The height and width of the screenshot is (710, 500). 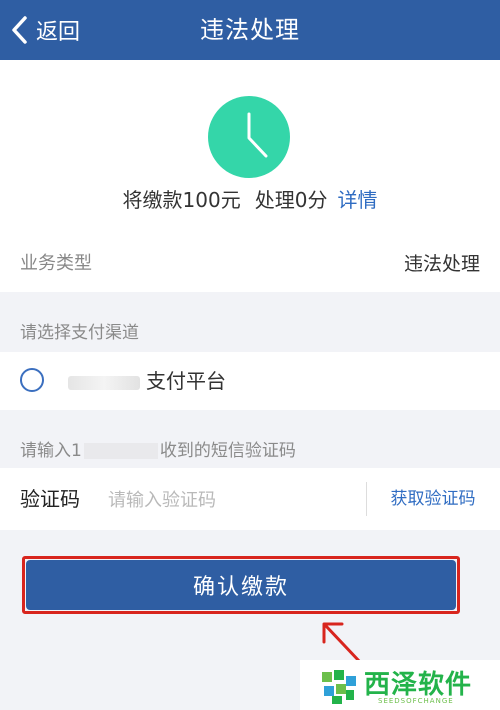 I want to click on back-label: 返回, so click(x=58, y=32).